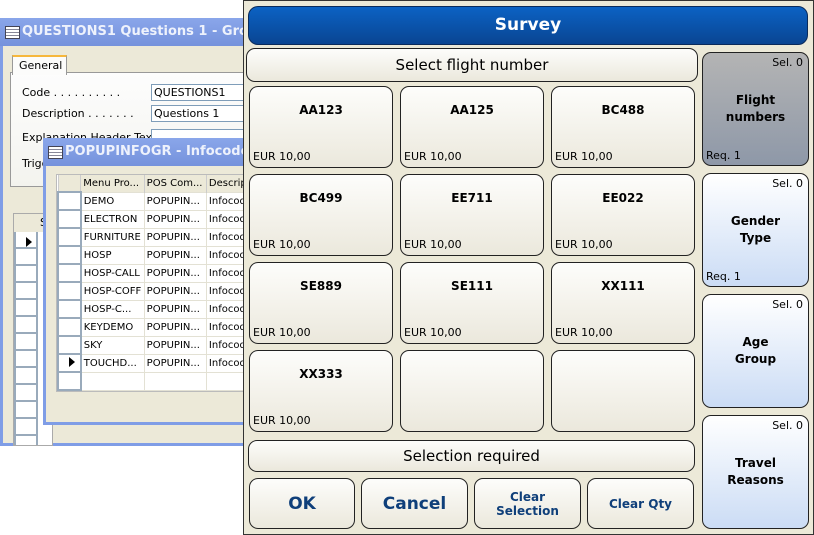  I want to click on flight-button: AA123 EUR 10,00, so click(321, 127).